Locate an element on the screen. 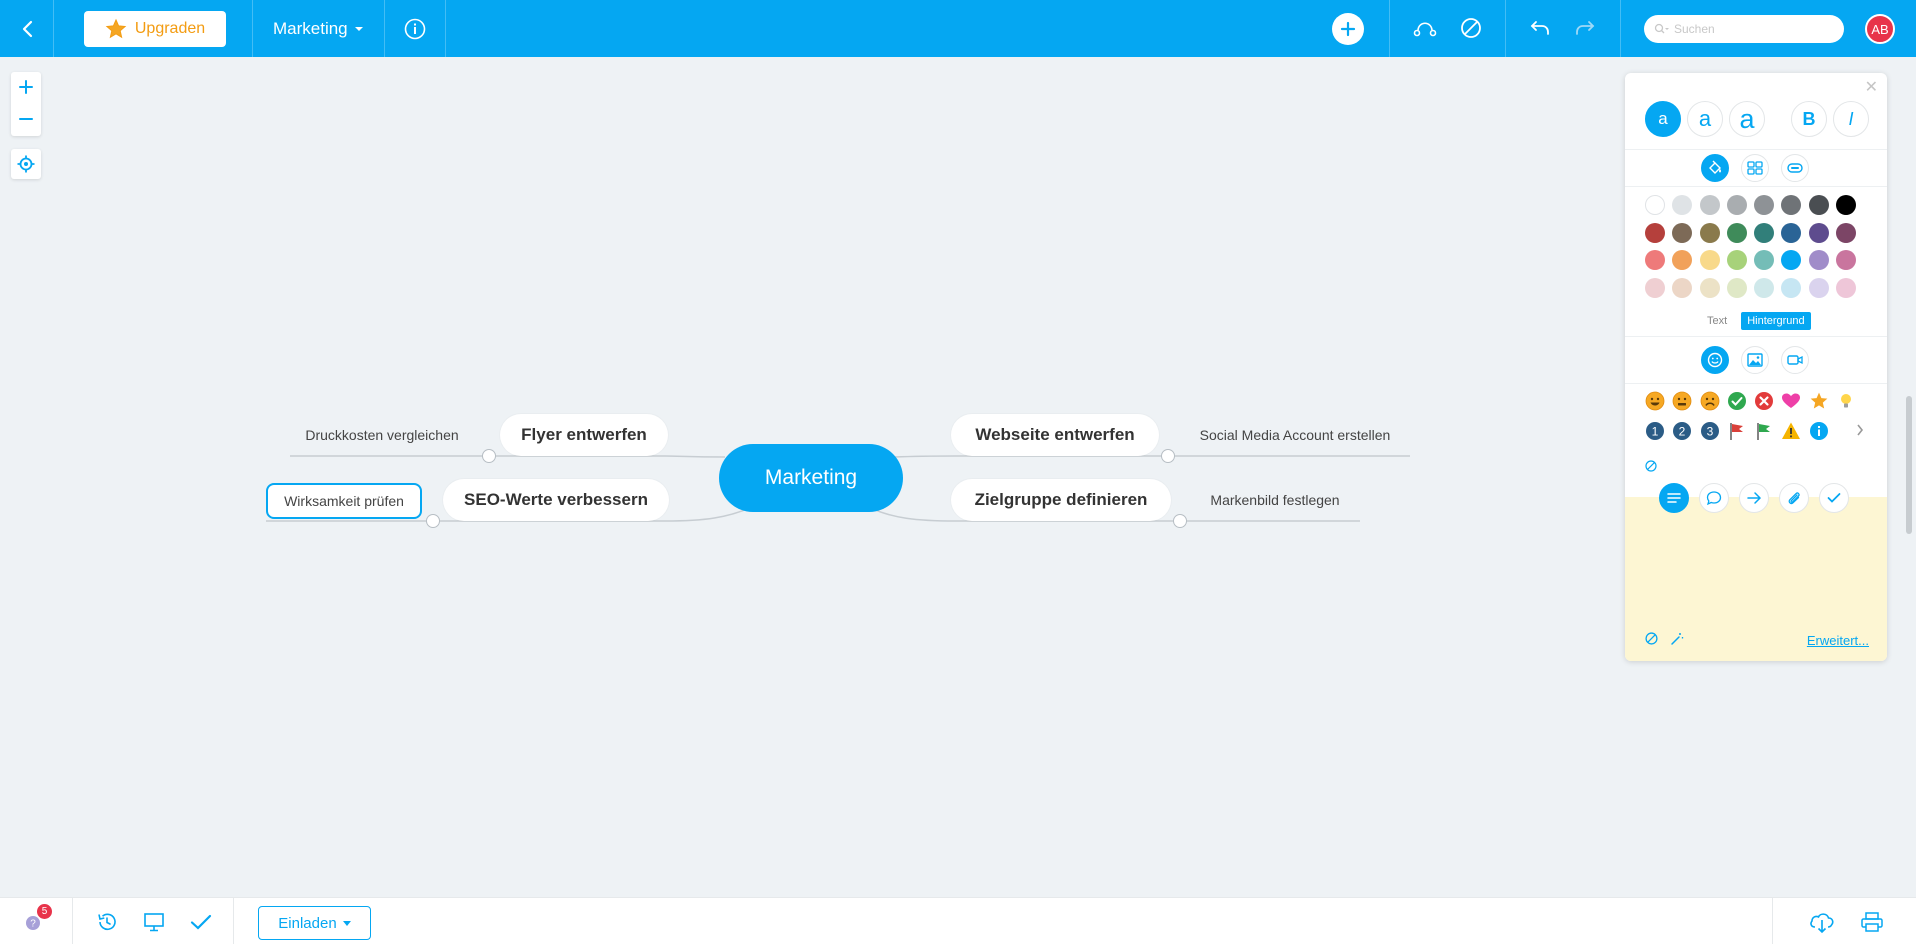 This screenshot has height=944, width=1916. mindmap-node-flyer: Flyer entwerfen is located at coordinates (584, 435).